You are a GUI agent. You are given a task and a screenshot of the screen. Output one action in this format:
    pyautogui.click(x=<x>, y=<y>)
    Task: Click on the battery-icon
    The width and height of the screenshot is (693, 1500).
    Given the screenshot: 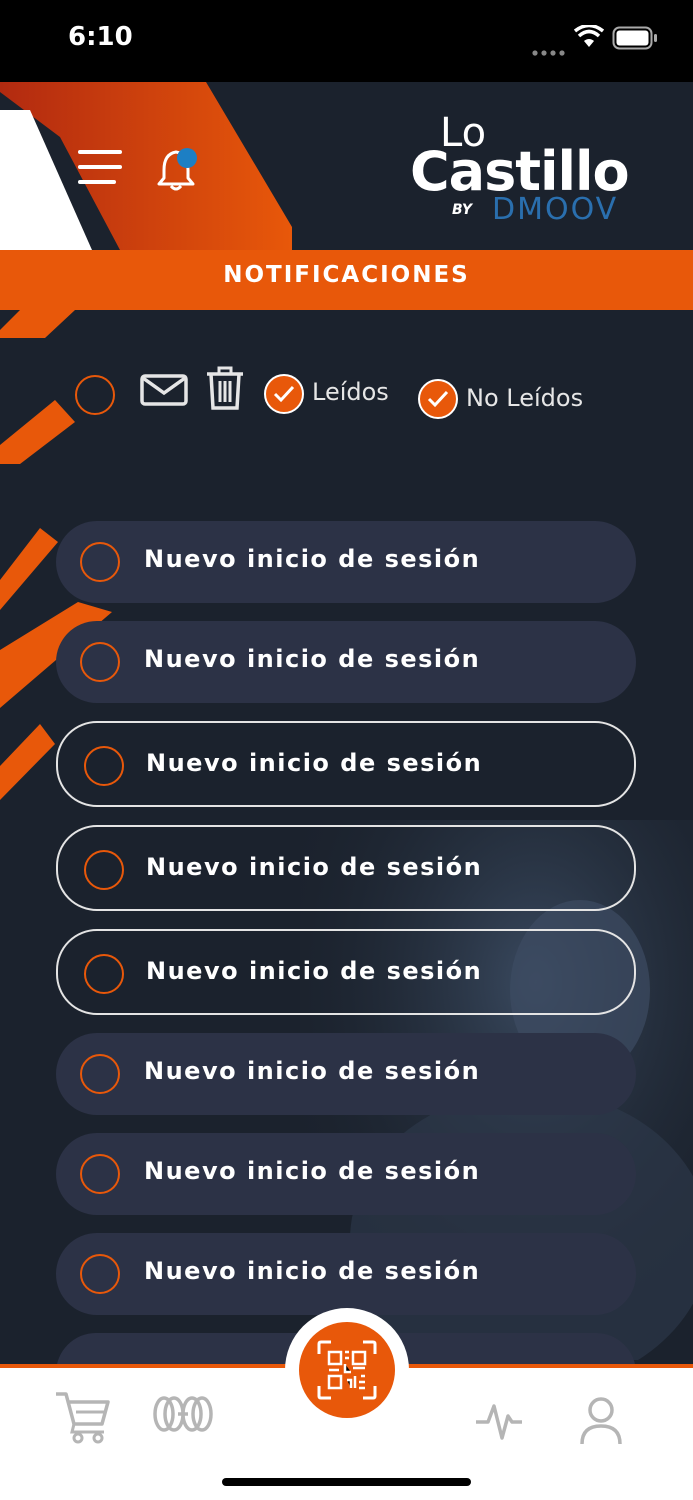 What is the action you would take?
    pyautogui.click(x=635, y=40)
    